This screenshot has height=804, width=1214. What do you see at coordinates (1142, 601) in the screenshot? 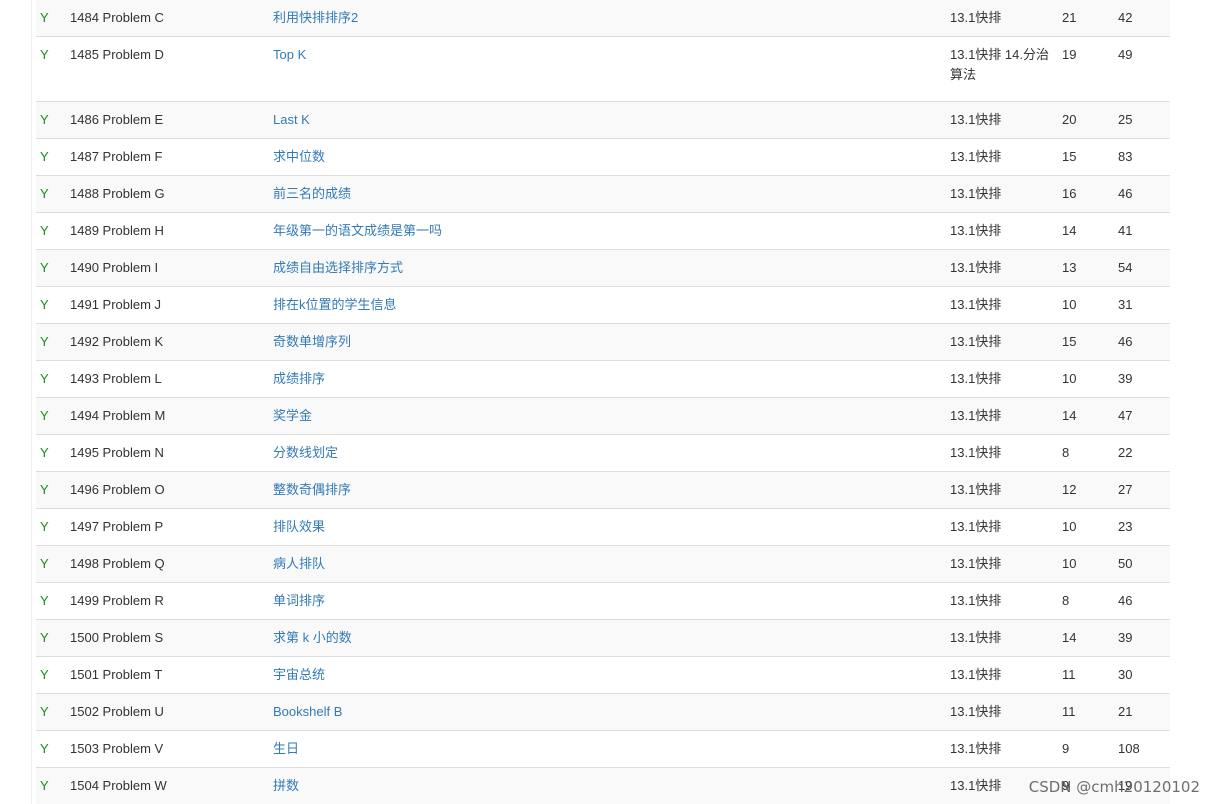
I see `submit-count-cell: 46` at bounding box center [1142, 601].